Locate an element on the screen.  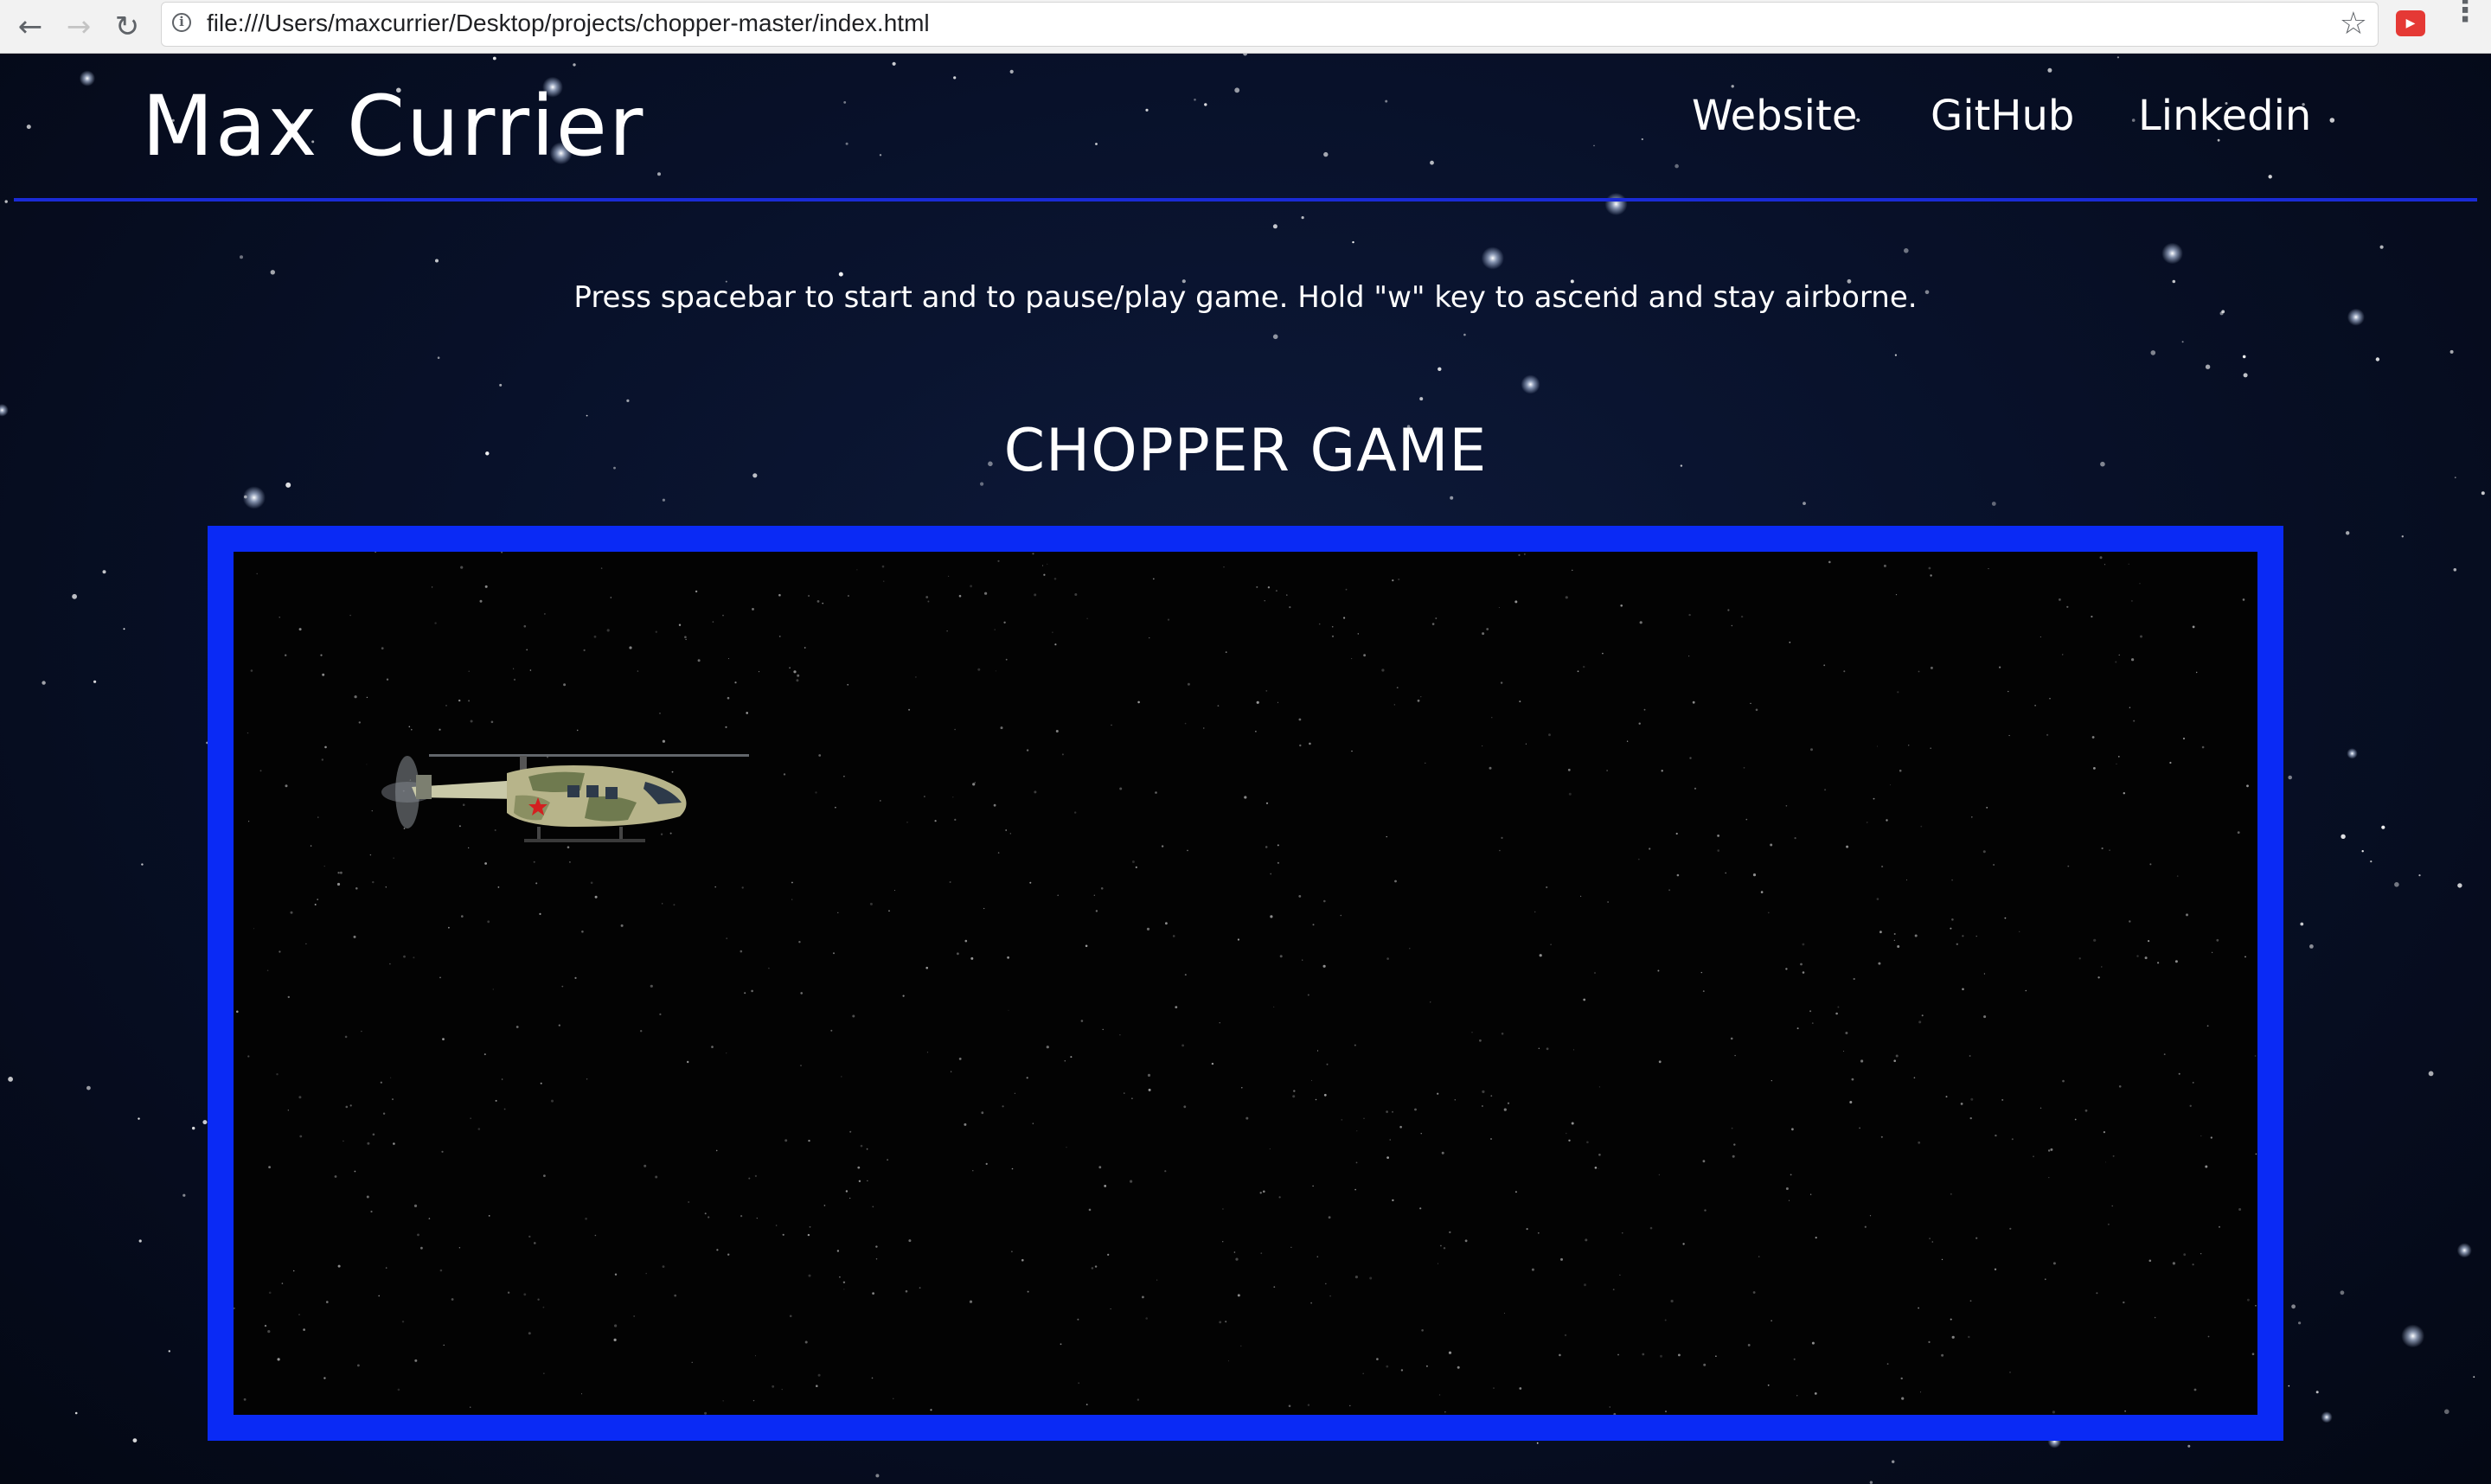
site-title: Max Currier is located at coordinates (393, 127).